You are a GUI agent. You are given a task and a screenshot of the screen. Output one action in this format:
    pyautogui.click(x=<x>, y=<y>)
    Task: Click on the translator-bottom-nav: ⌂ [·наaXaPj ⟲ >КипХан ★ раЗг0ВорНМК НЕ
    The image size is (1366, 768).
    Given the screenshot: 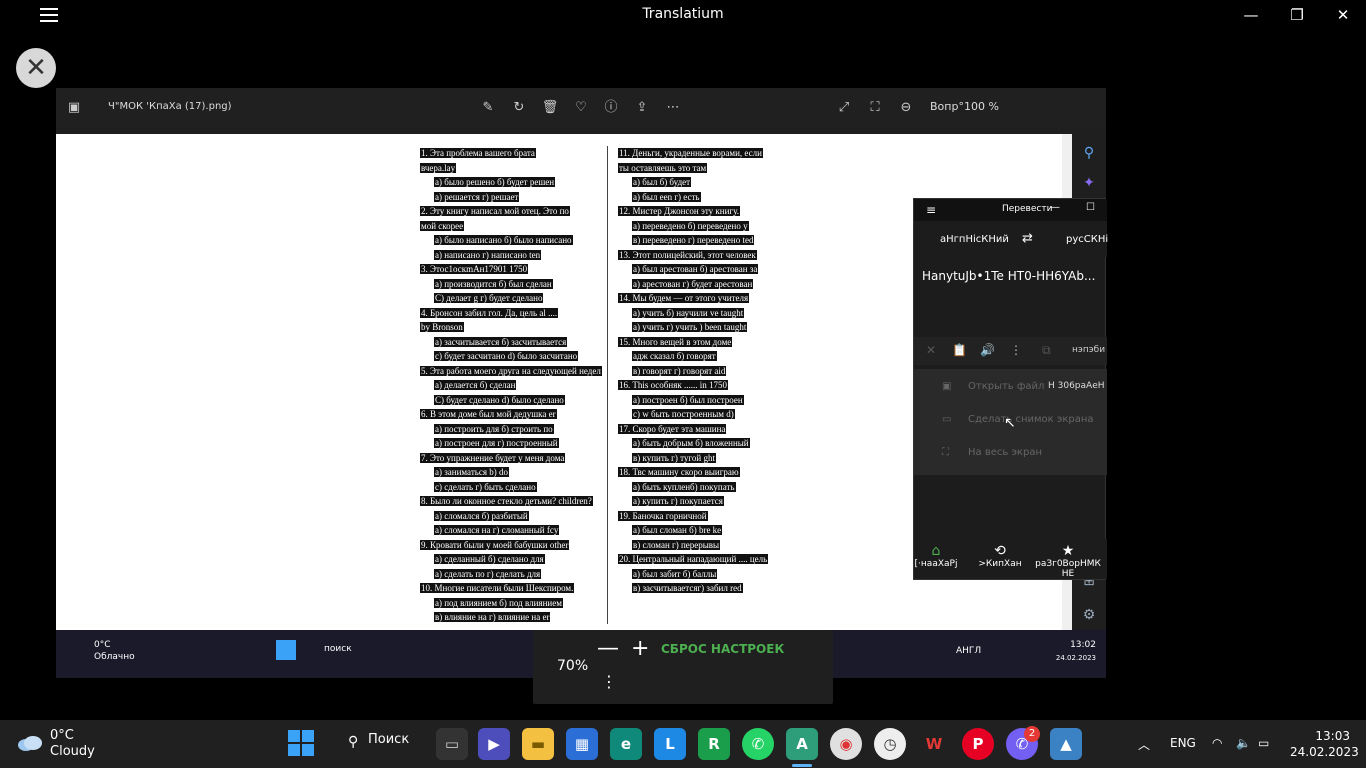 What is the action you would take?
    pyautogui.click(x=1010, y=559)
    